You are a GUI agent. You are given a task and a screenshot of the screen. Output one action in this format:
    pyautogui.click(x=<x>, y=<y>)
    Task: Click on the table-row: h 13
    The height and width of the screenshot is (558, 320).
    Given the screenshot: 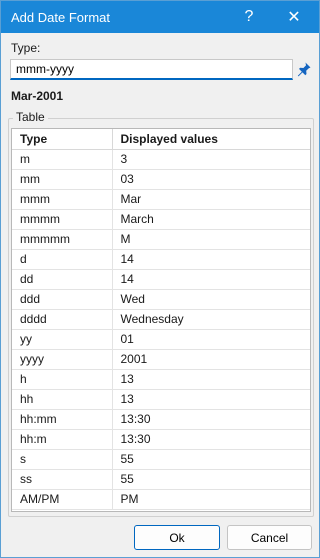 What is the action you would take?
    pyautogui.click(x=161, y=379)
    